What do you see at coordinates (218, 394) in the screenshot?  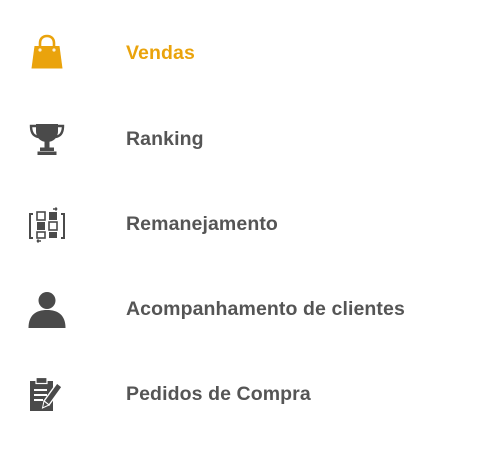 I see `menu-item-label: Pedidos de Compra` at bounding box center [218, 394].